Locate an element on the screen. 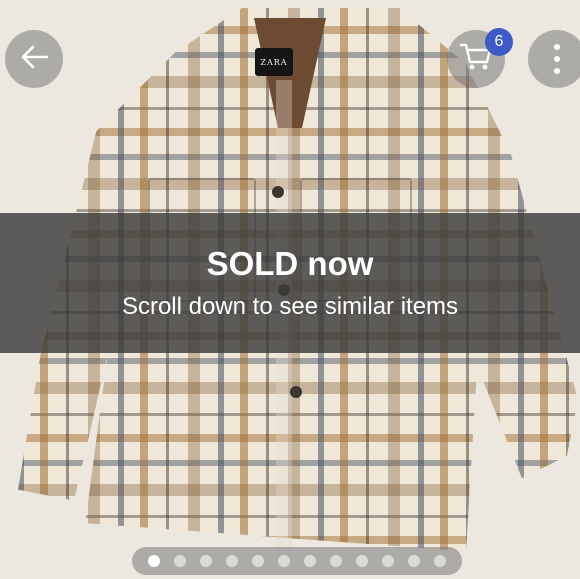 The height and width of the screenshot is (579, 580). image-pager is located at coordinates (297, 561).